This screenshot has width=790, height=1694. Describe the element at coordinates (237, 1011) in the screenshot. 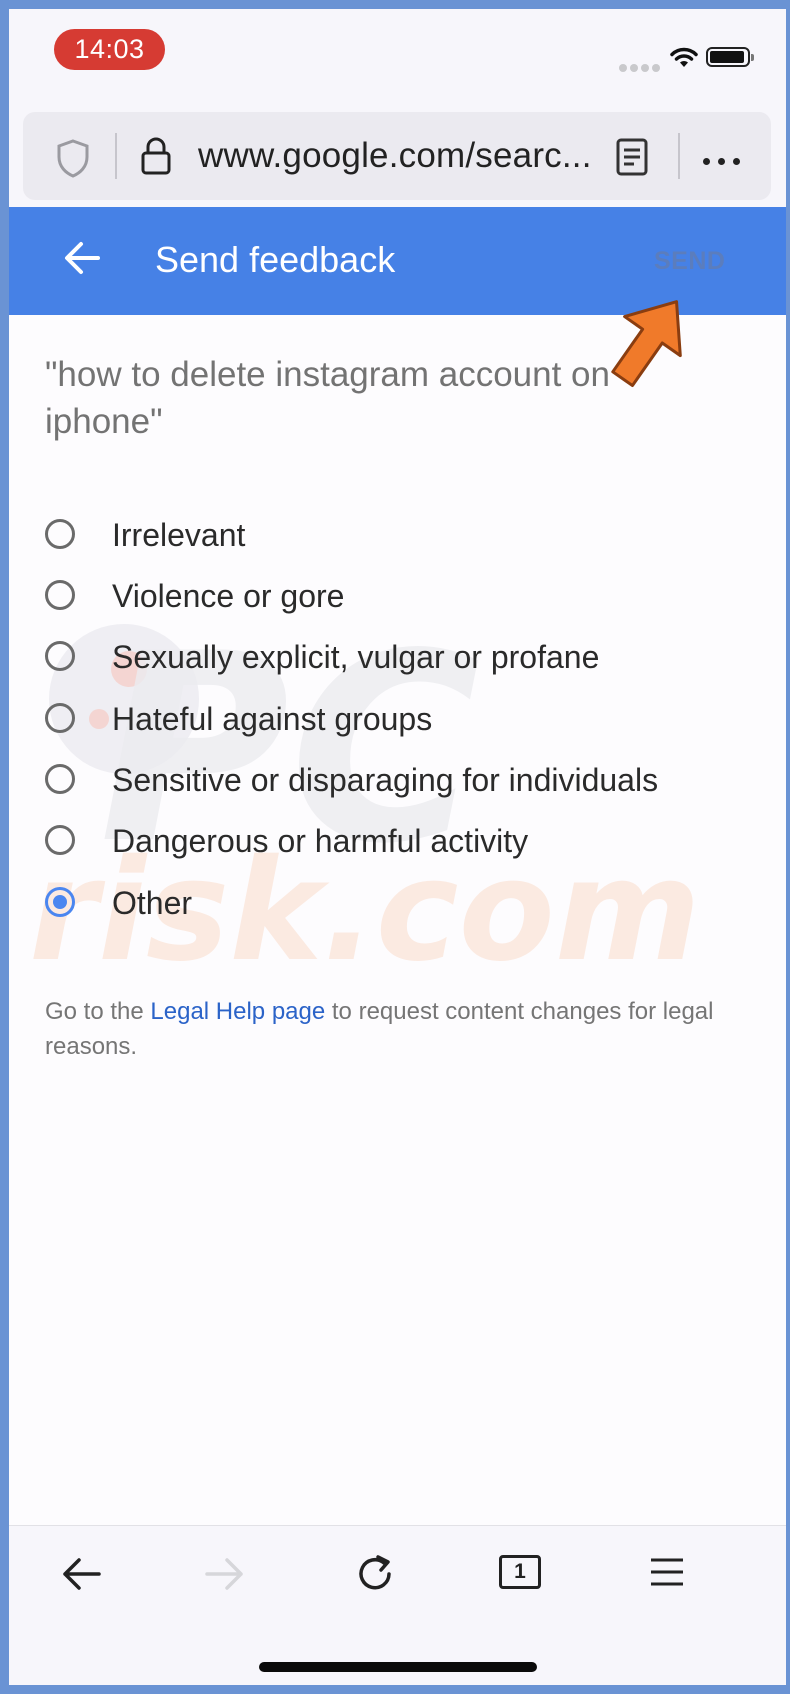

I see `legal-help-link: Legal Help page` at that location.